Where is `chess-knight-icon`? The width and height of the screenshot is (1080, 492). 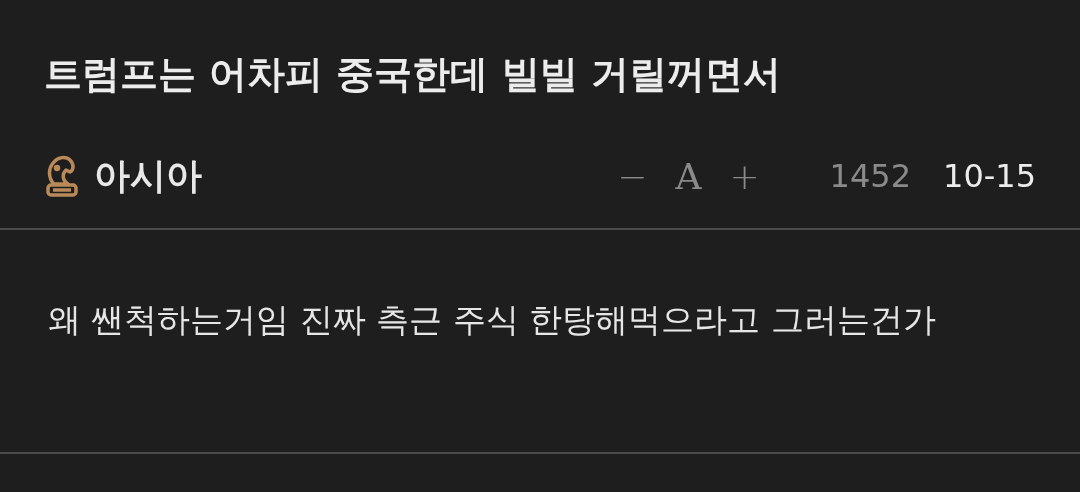 chess-knight-icon is located at coordinates (62, 176).